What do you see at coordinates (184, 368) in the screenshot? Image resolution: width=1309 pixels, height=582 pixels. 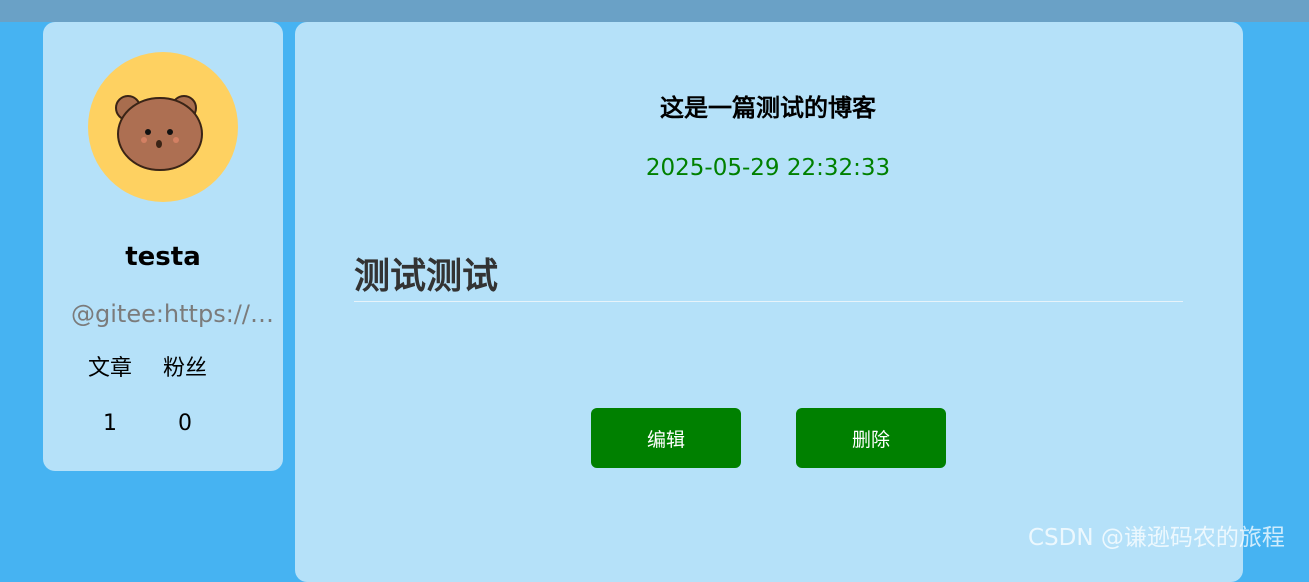 I see `stat-fans-label: 粉丝` at bounding box center [184, 368].